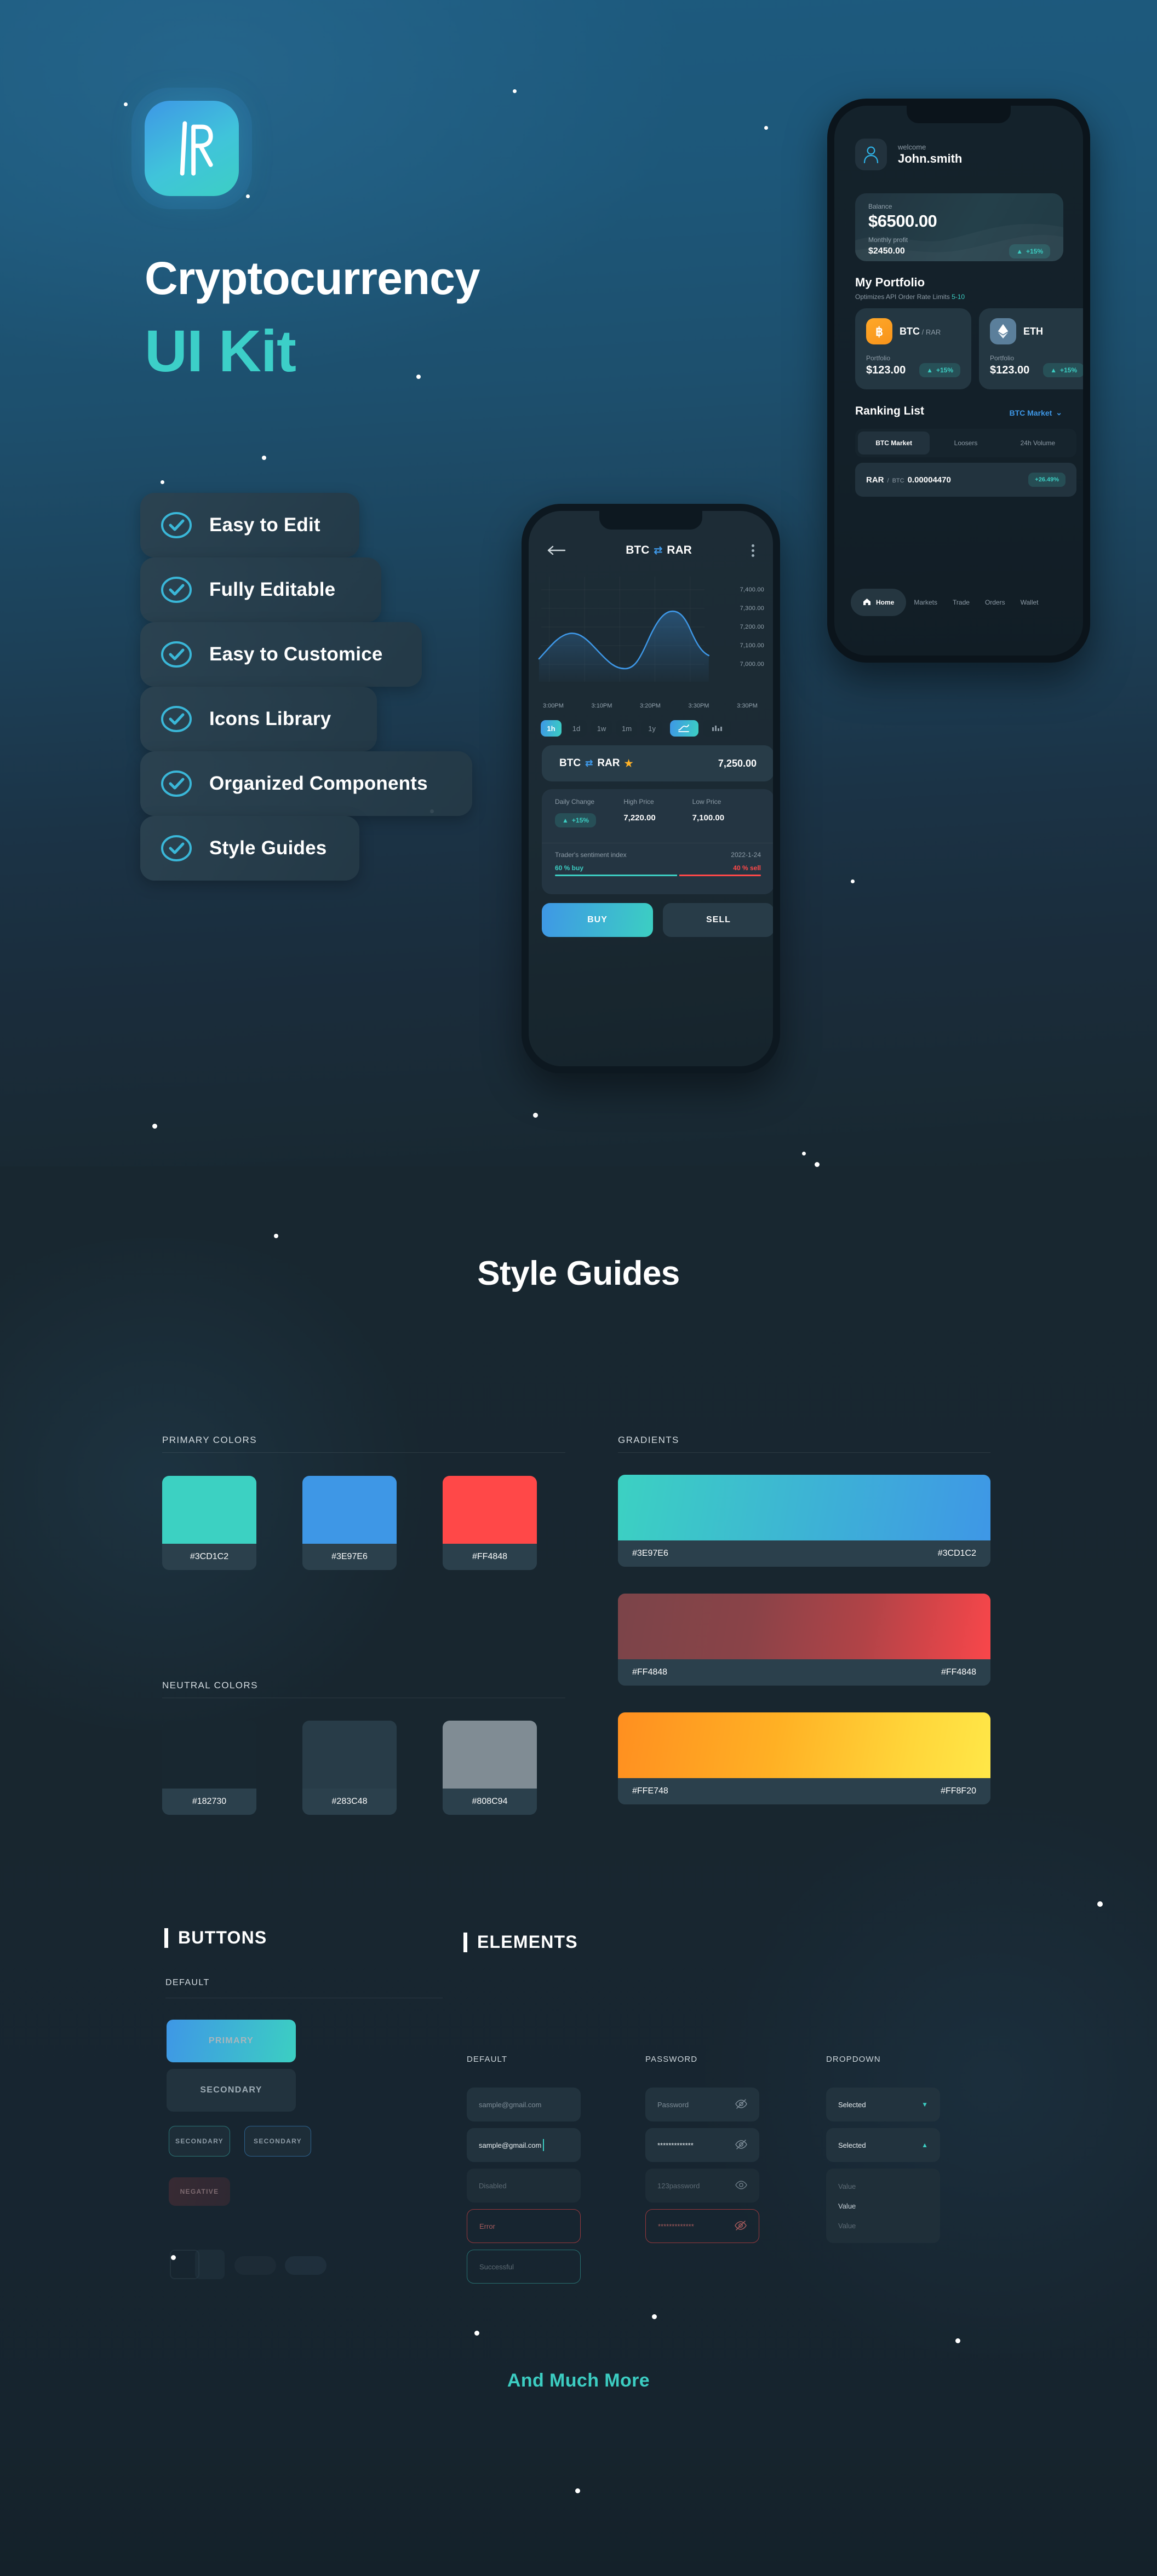 The width and height of the screenshot is (1157, 2576). What do you see at coordinates (753, 550) in the screenshot?
I see `more-vertical-icon` at bounding box center [753, 550].